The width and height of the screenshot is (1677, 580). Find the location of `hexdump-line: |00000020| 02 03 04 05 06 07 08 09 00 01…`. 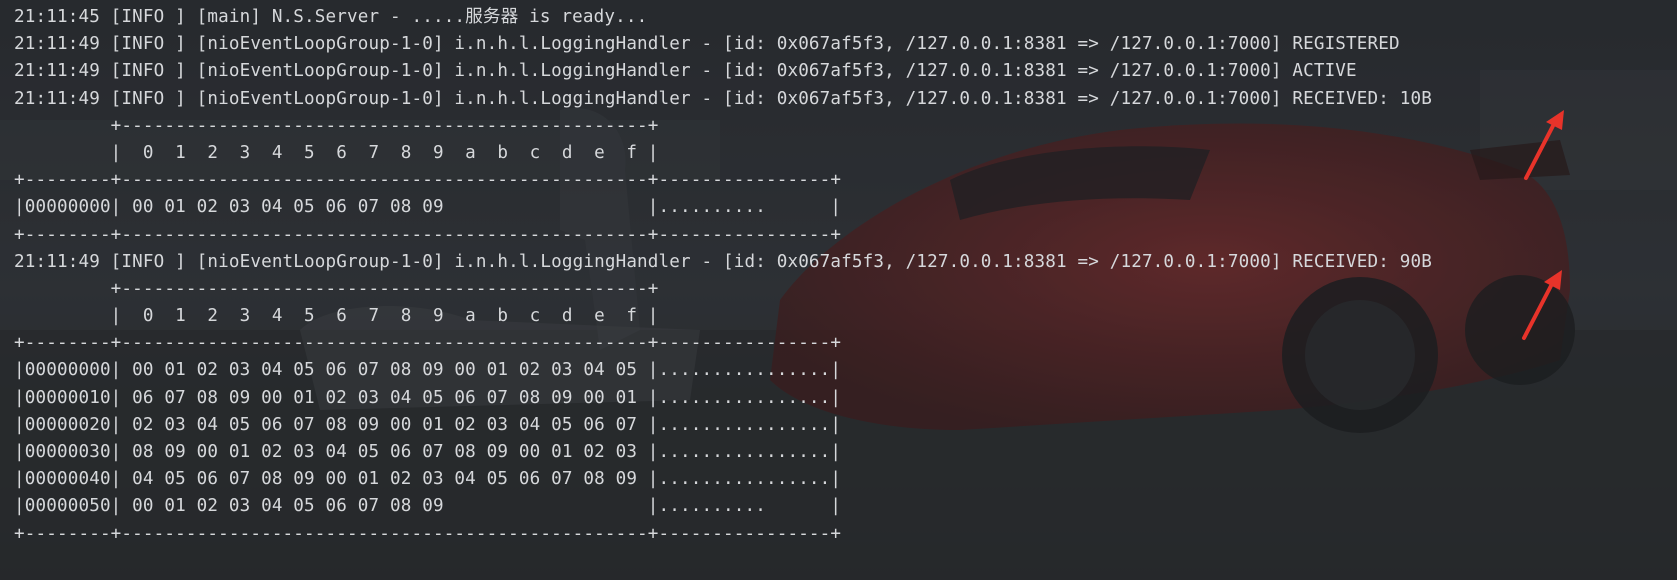

hexdump-line: |00000020| 02 03 04 05 06 07 08 09 00 01… is located at coordinates (428, 424).